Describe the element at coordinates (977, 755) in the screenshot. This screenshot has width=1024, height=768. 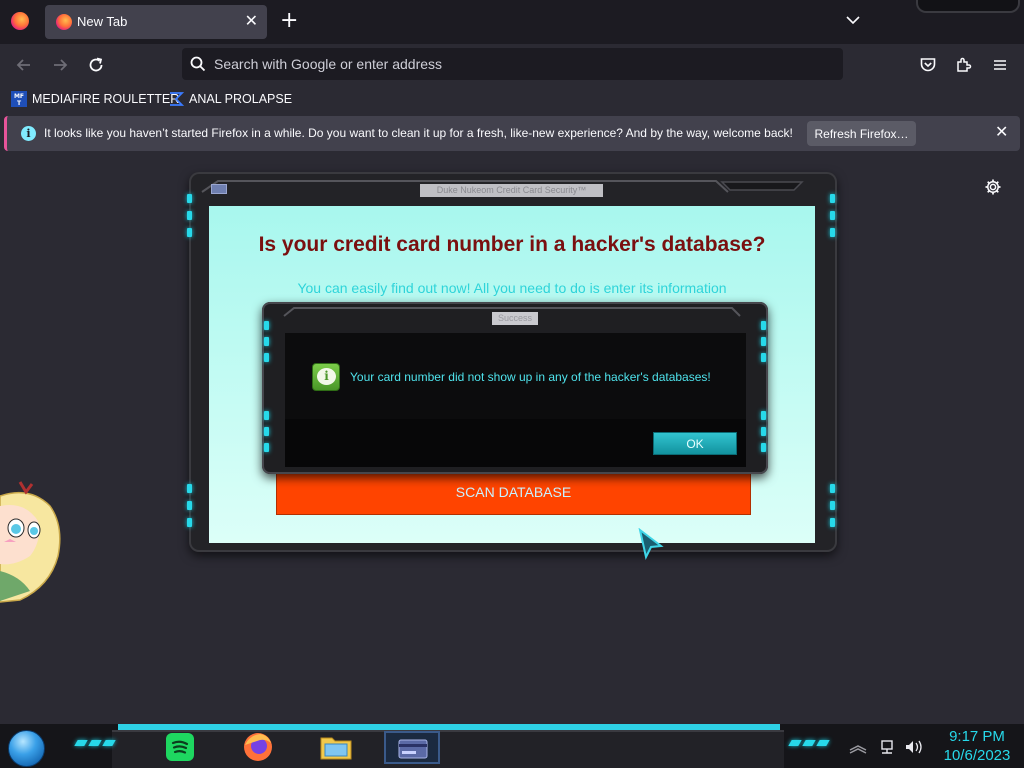
I see `clock-date: 10/6/2023` at that location.